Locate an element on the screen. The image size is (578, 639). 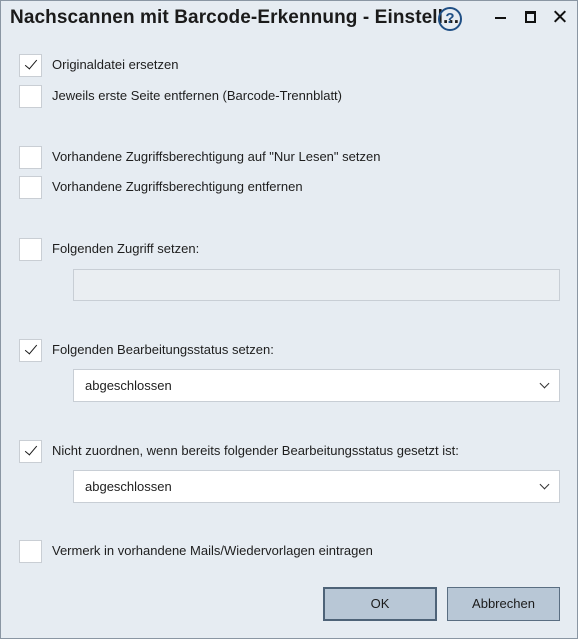
maximize-icon is located at coordinates (531, 17).